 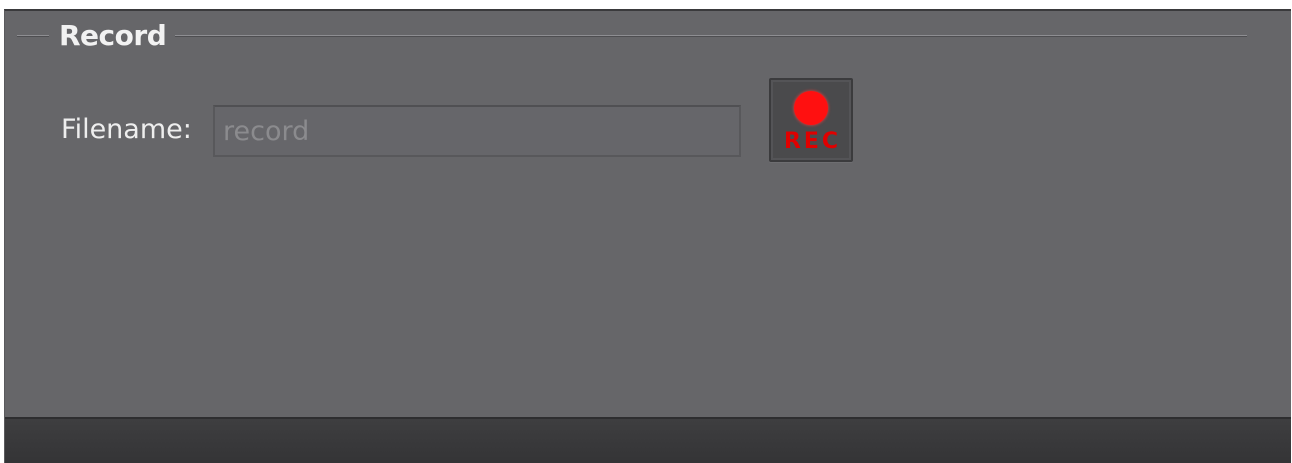 What do you see at coordinates (812, 141) in the screenshot?
I see `record-button-label: REC` at bounding box center [812, 141].